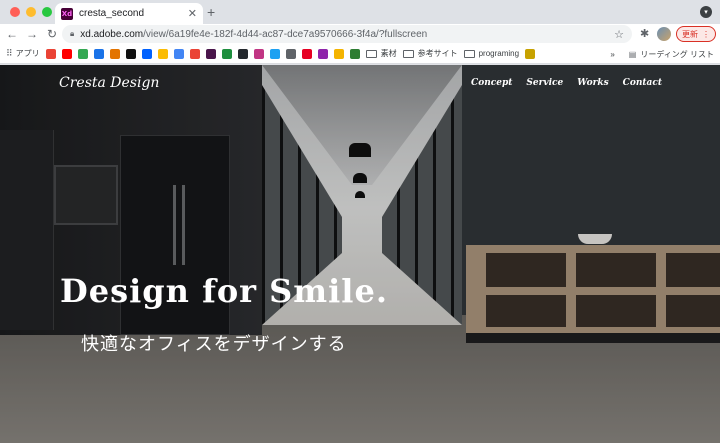 The image size is (720, 443). I want to click on instagram-icon, so click(258, 53).